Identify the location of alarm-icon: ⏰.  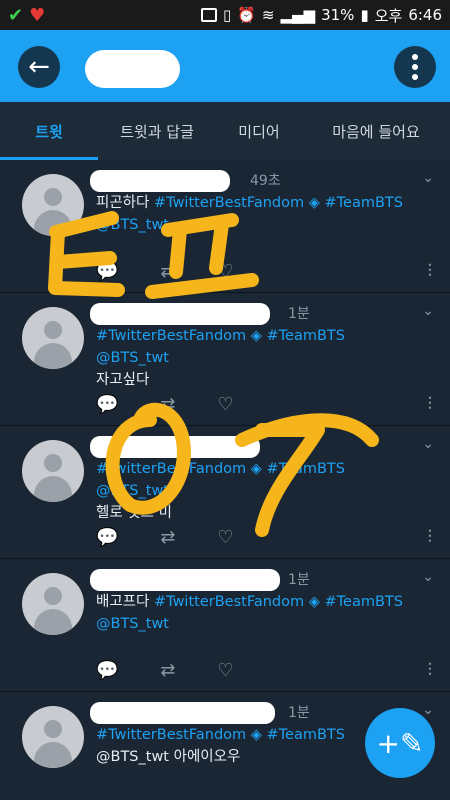
(246, 15).